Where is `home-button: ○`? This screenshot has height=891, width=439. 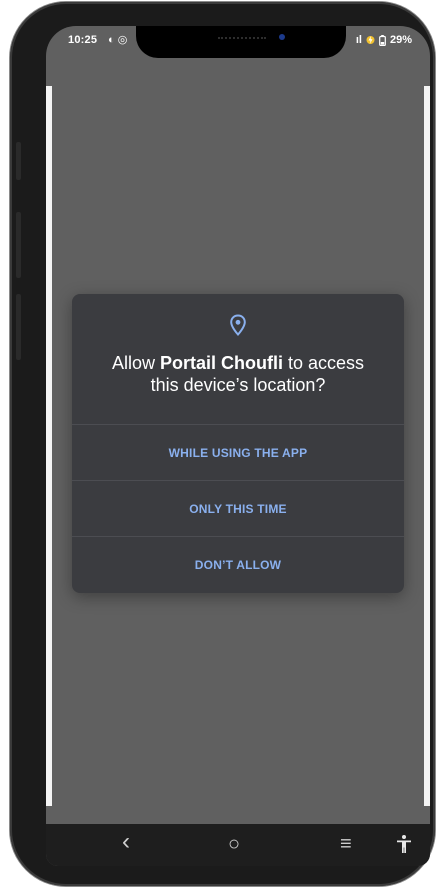
home-button: ○ is located at coordinates (234, 844).